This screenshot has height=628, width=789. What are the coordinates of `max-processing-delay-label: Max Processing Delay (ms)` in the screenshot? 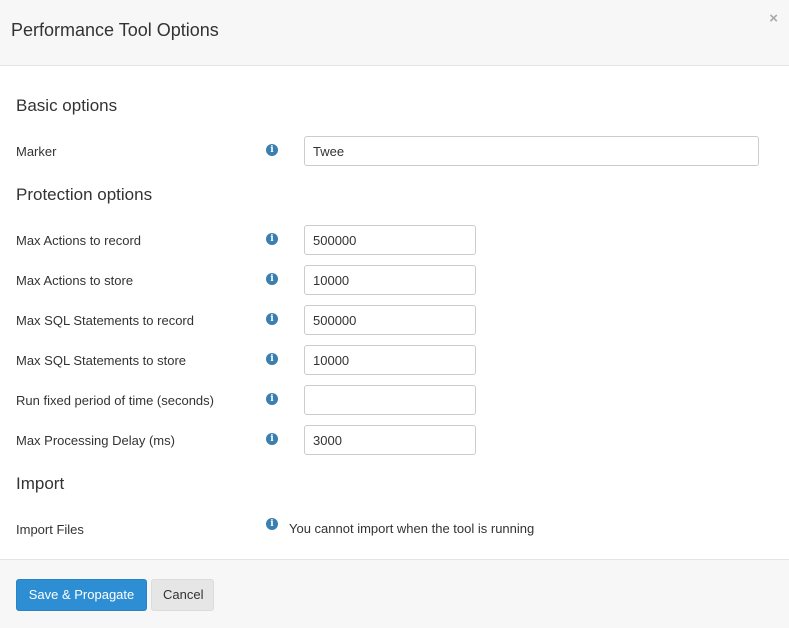 It's located at (95, 440).